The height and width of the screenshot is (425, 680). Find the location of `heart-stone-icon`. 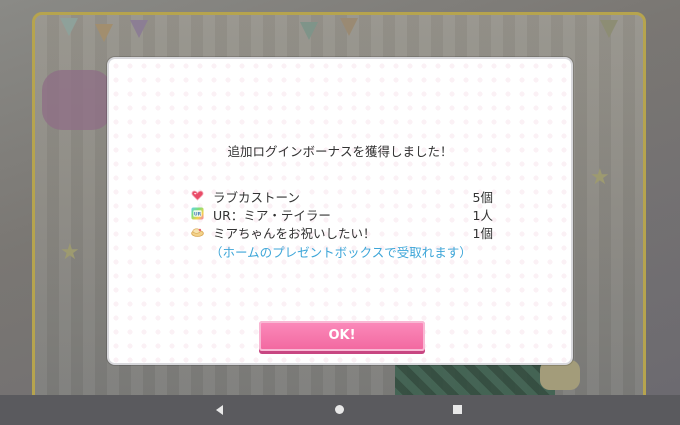

heart-stone-icon is located at coordinates (197, 195).